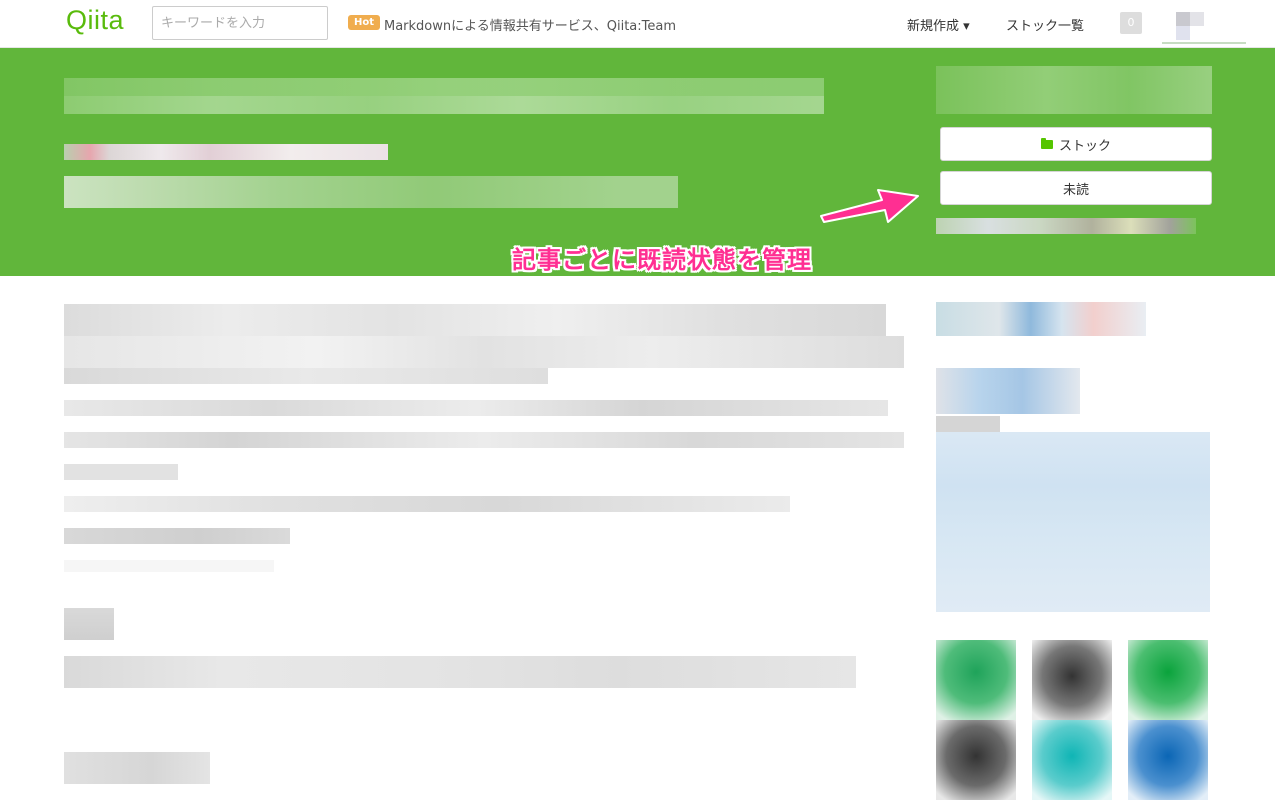 This screenshot has width=1275, height=800. What do you see at coordinates (869, 206) in the screenshot?
I see `arrow-icon` at bounding box center [869, 206].